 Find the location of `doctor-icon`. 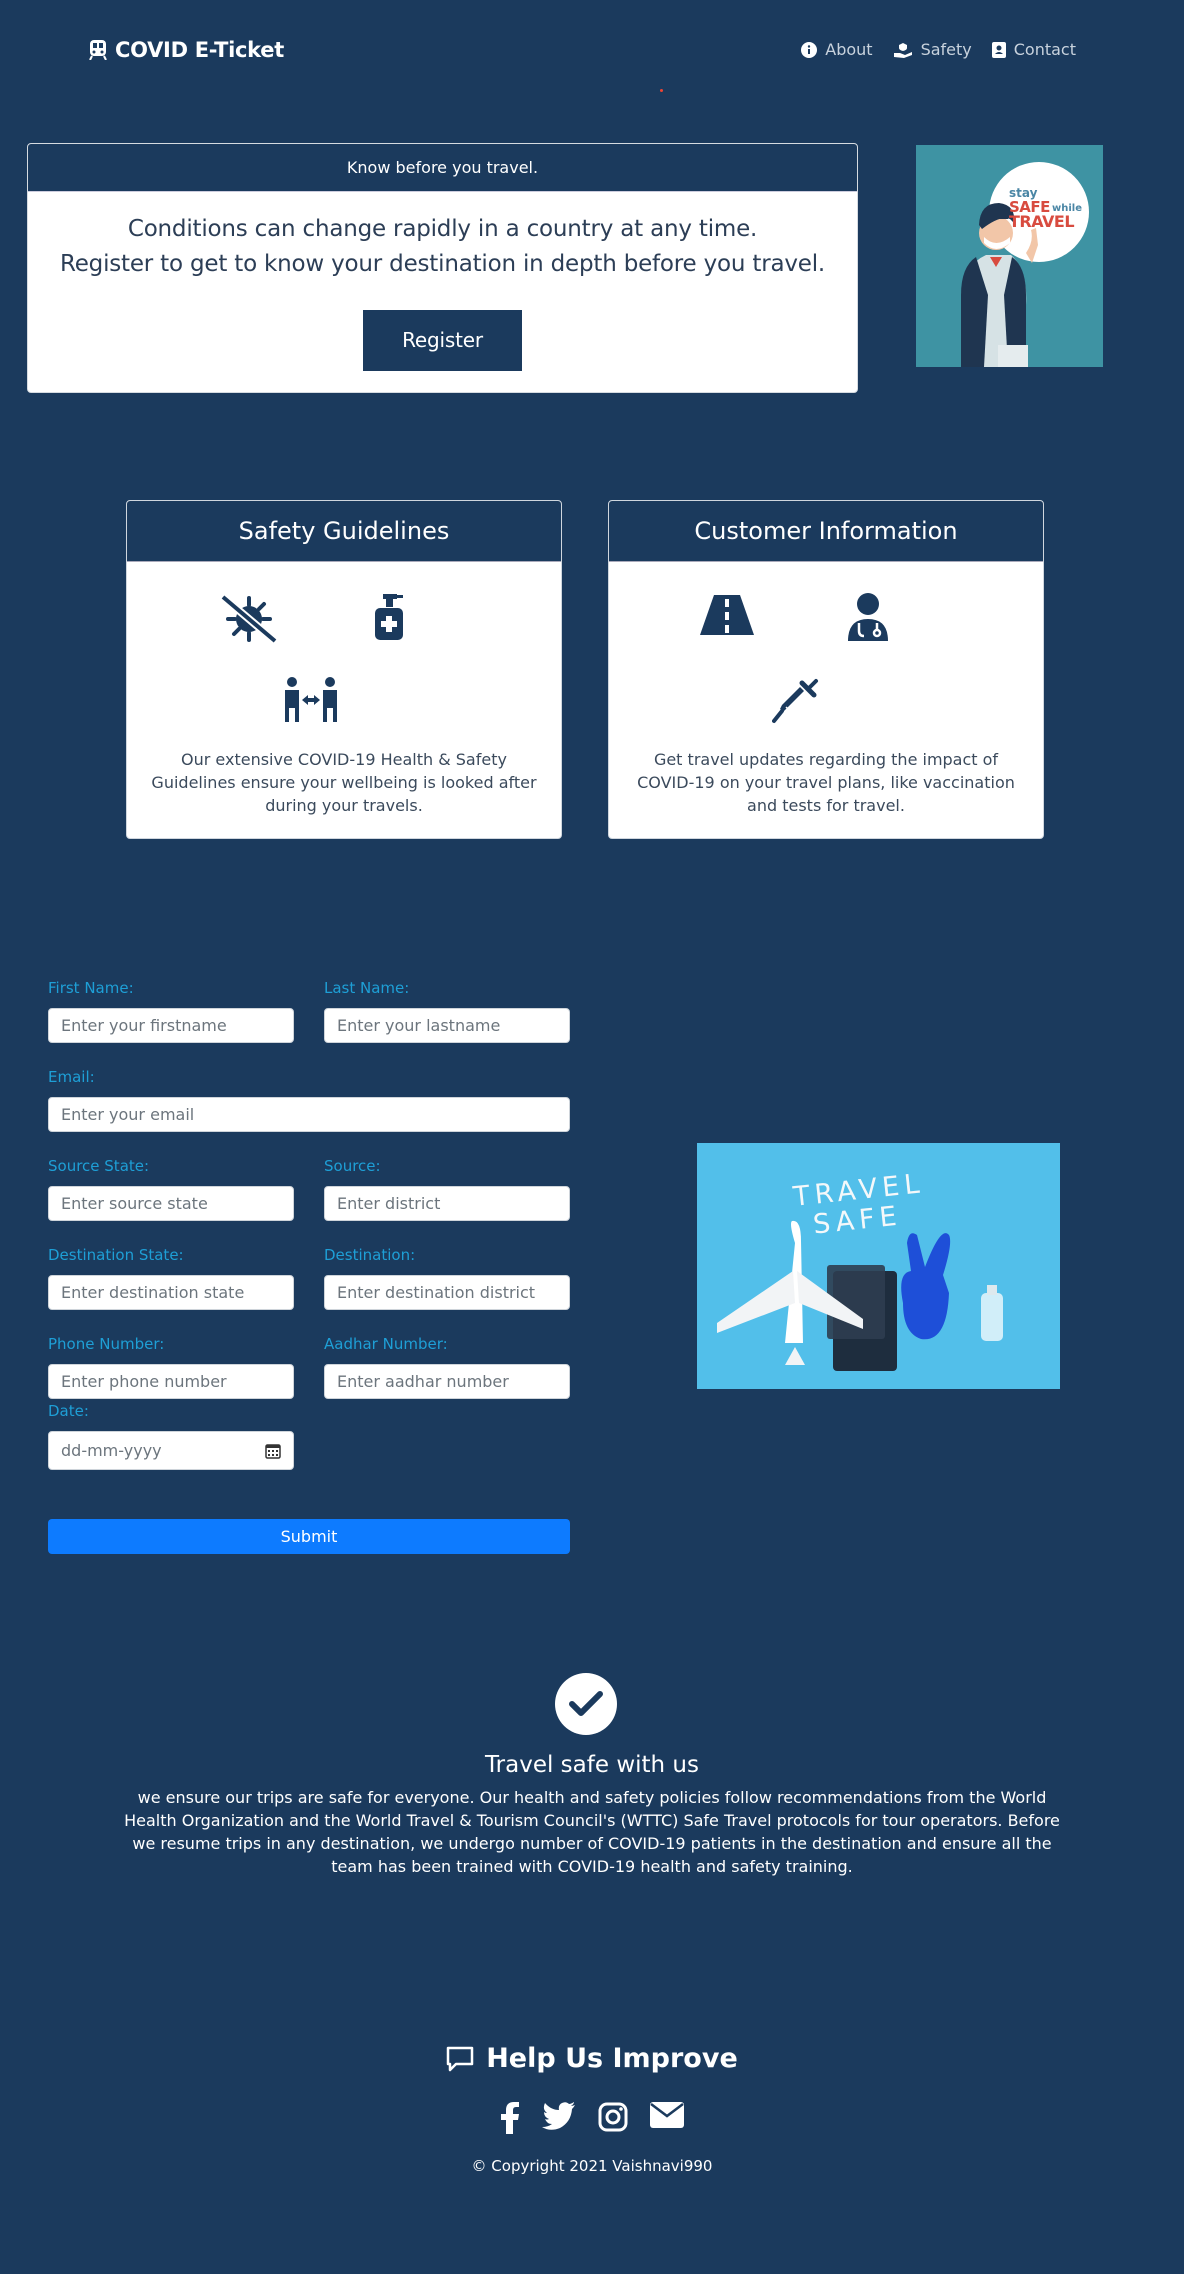

doctor-icon is located at coordinates (868, 617).